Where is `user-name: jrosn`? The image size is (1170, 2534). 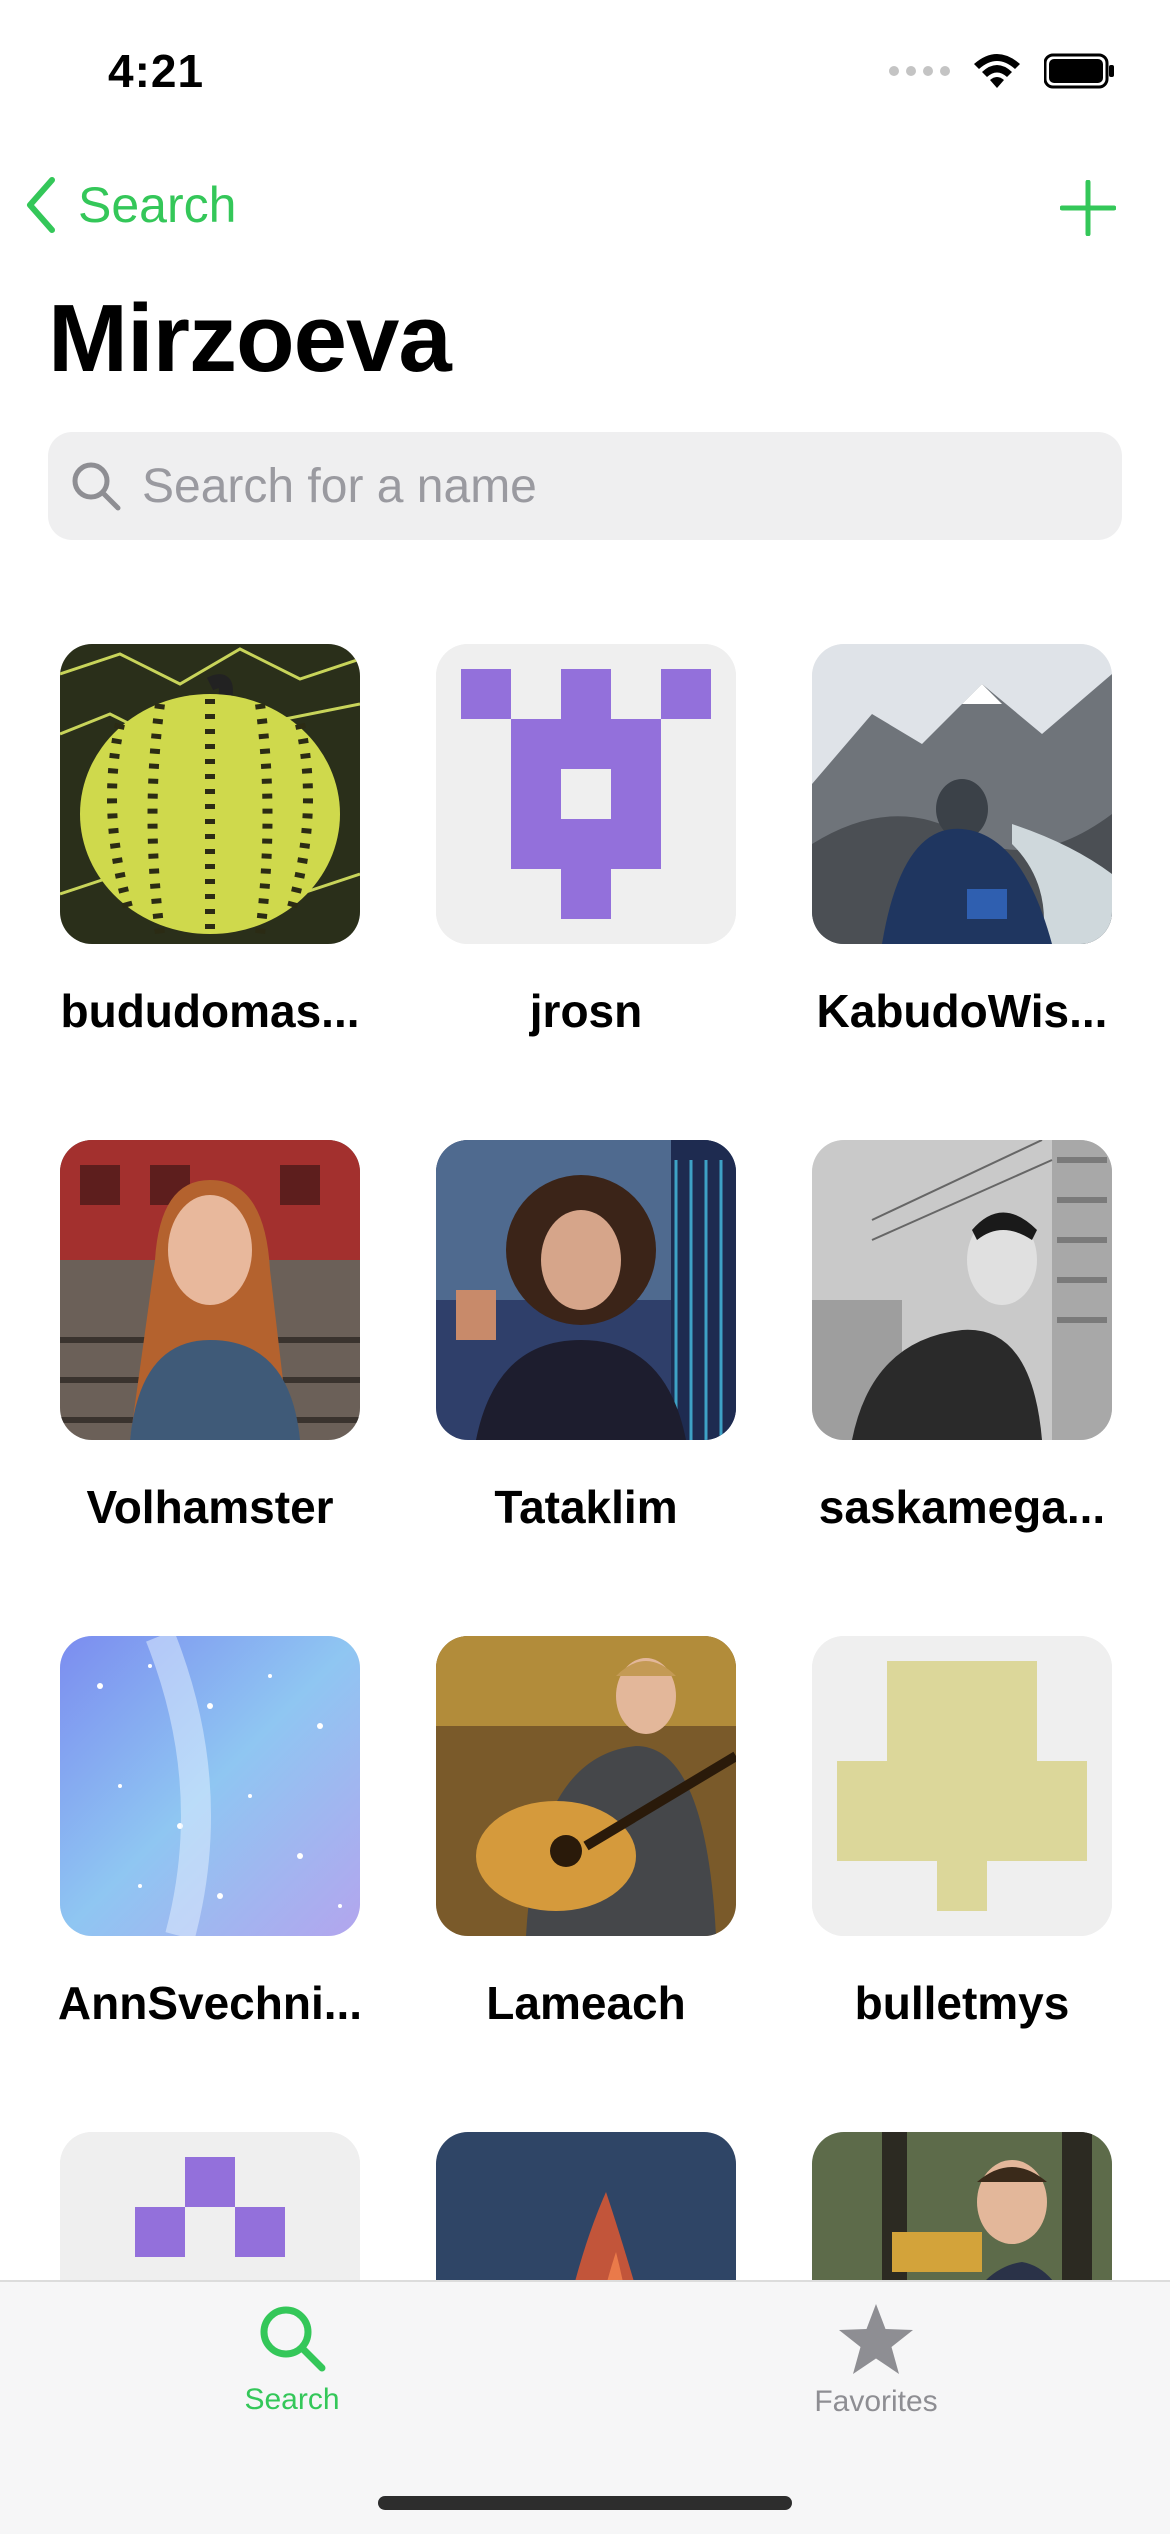
user-name: jrosn is located at coordinates (586, 1011).